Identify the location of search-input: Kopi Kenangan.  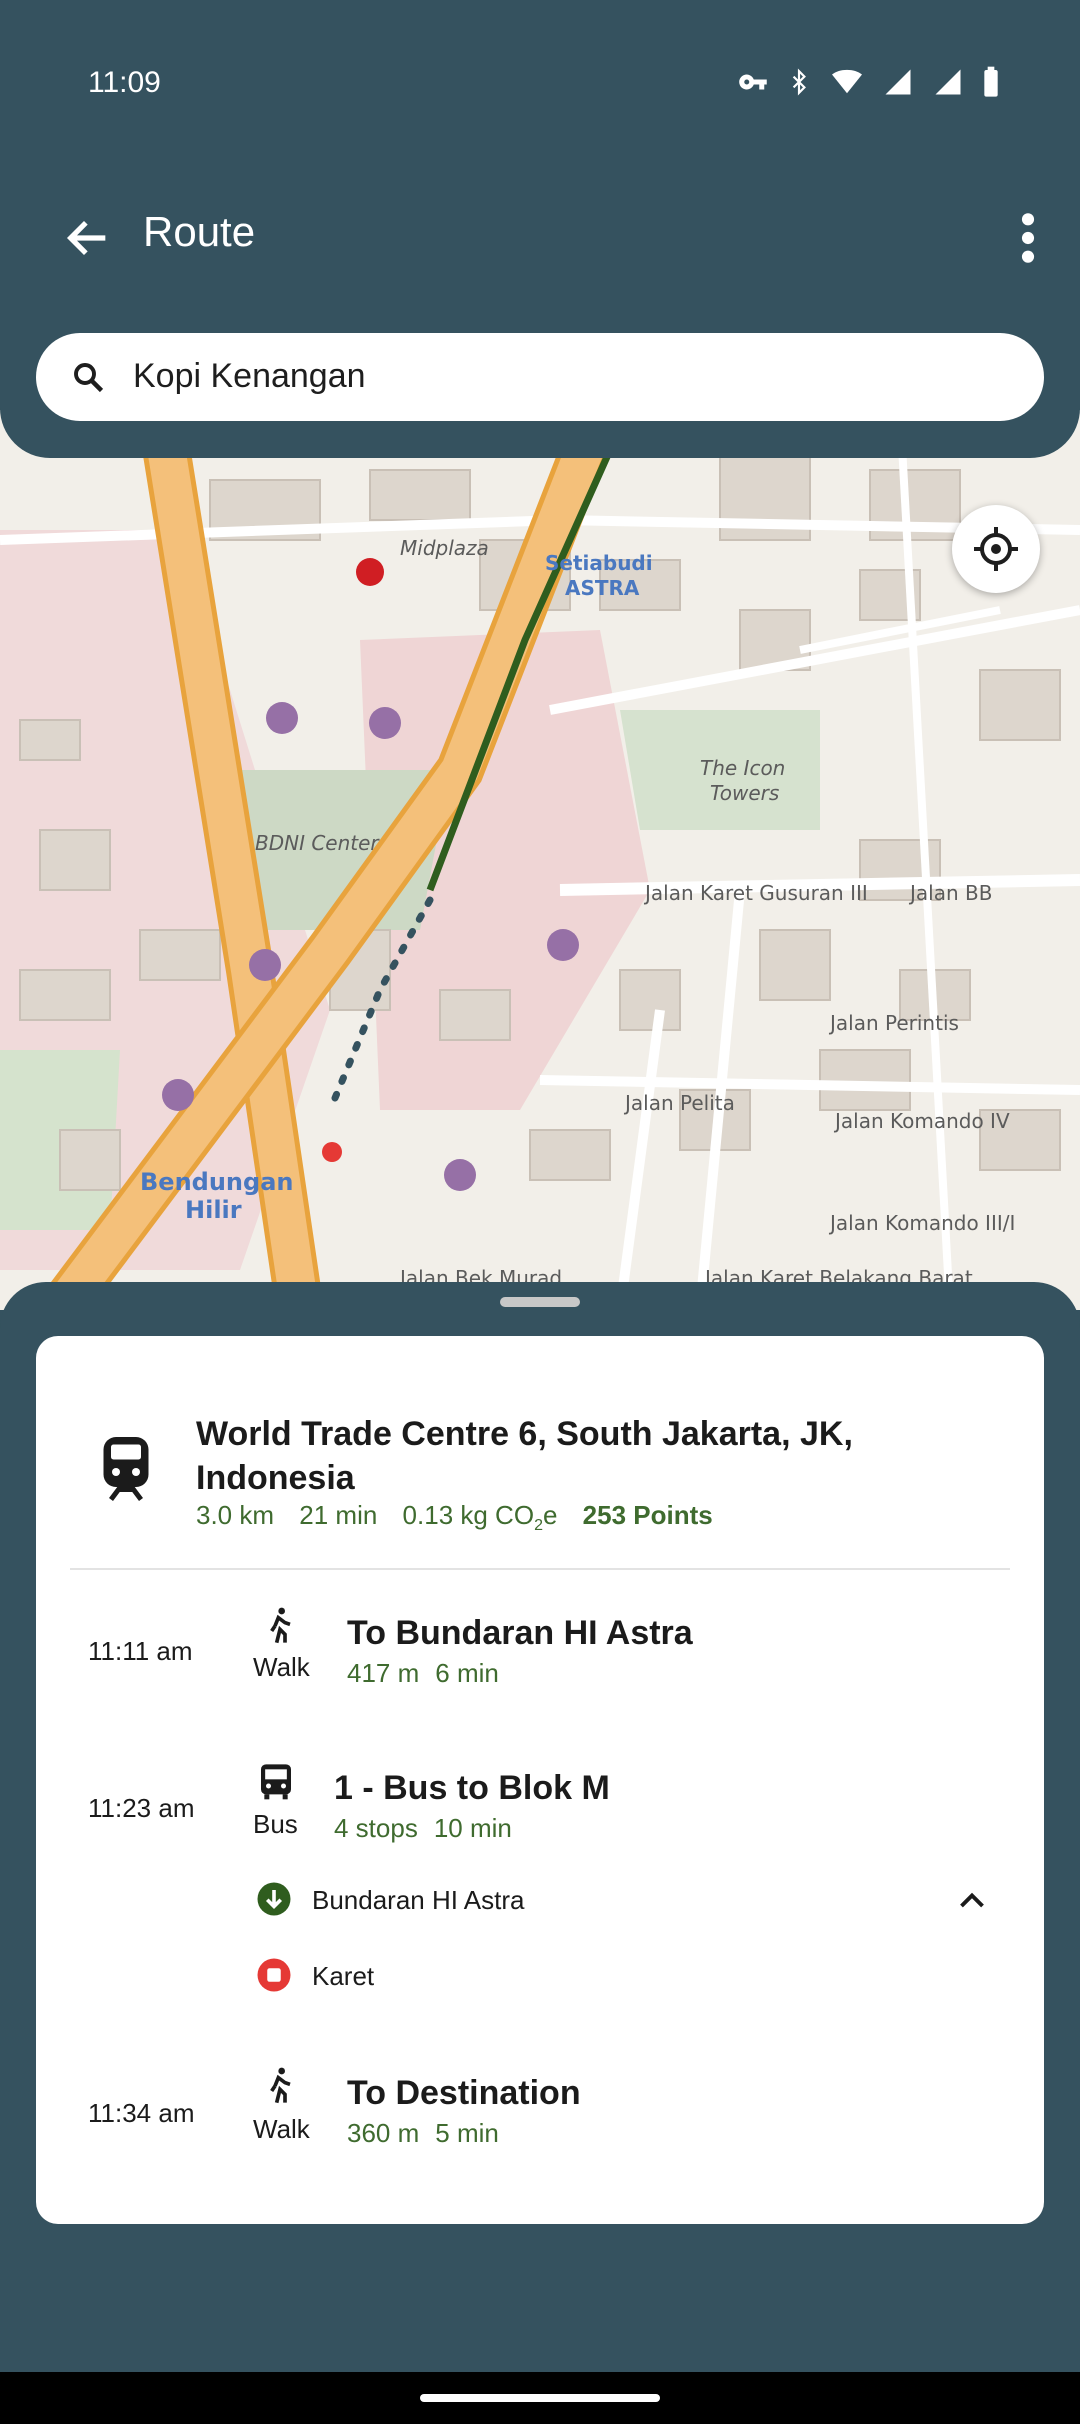
(249, 376).